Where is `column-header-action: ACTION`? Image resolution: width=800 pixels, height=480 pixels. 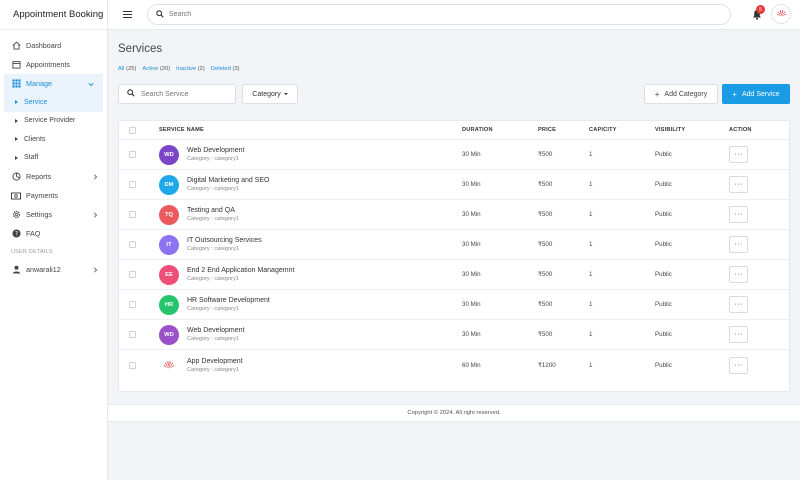
column-header-action: ACTION is located at coordinates (740, 130).